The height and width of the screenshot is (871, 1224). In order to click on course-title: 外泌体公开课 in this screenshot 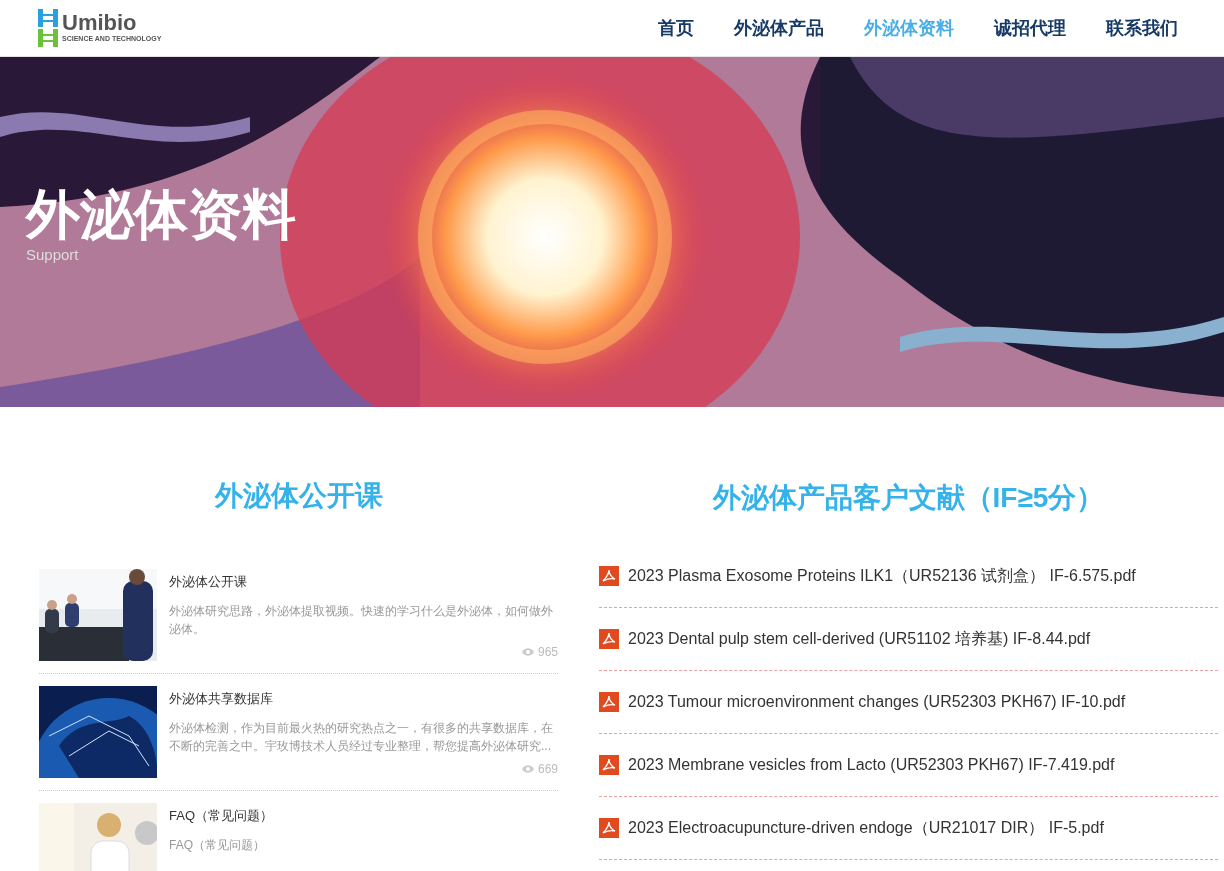, I will do `click(363, 582)`.